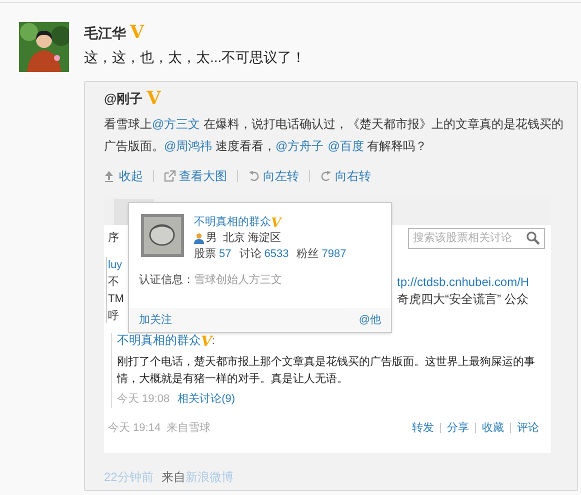 The width and height of the screenshot is (581, 495). Describe the element at coordinates (155, 320) in the screenshot. I see `follow-link: 加关注` at that location.